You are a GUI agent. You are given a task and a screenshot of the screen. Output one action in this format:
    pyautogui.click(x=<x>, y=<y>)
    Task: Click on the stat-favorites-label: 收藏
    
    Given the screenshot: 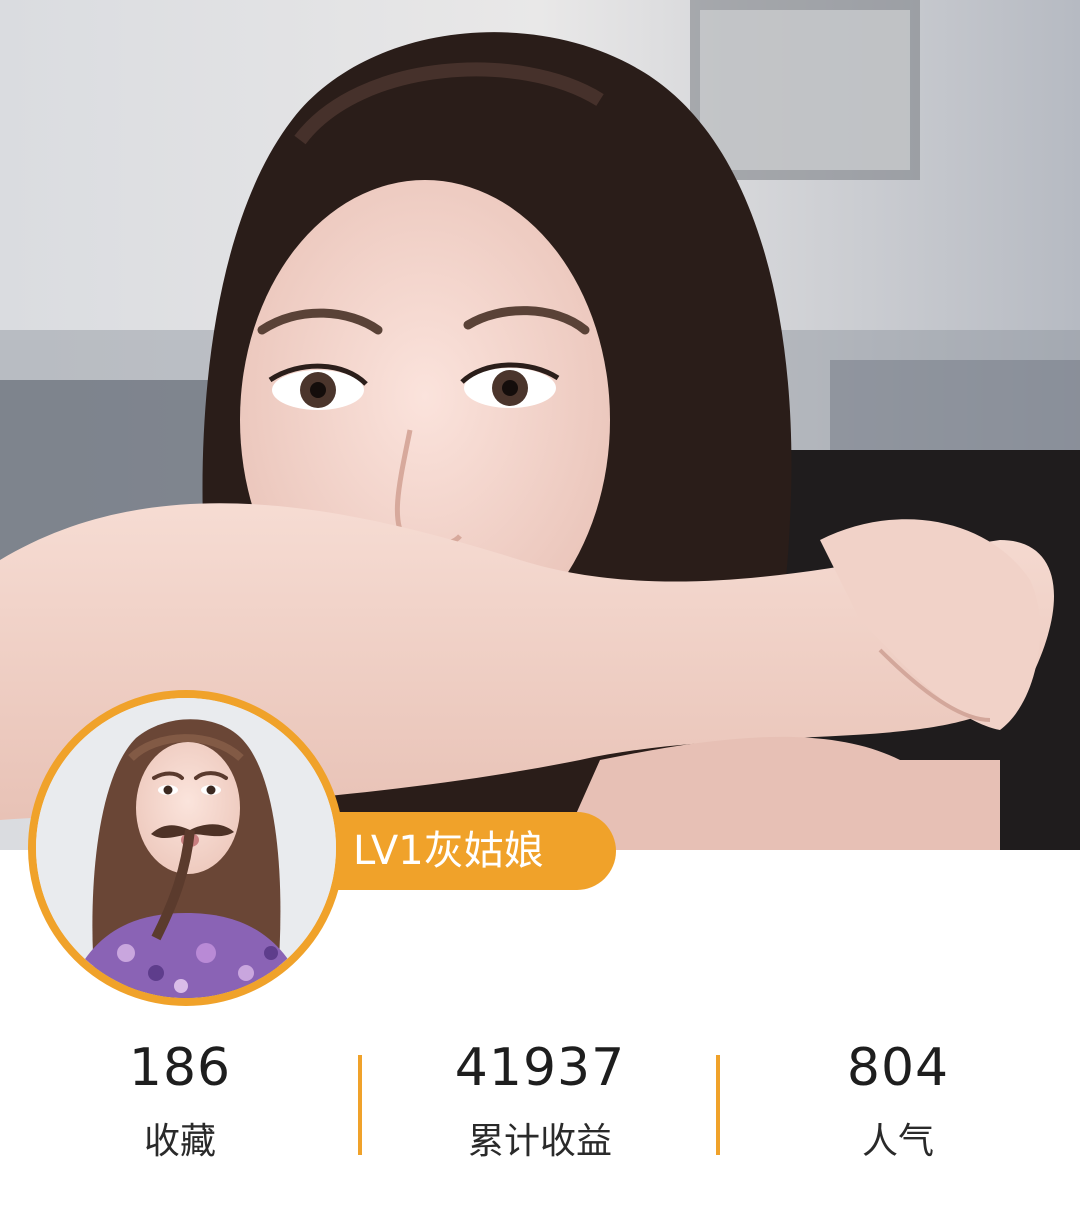 What is the action you would take?
    pyautogui.click(x=179, y=1141)
    